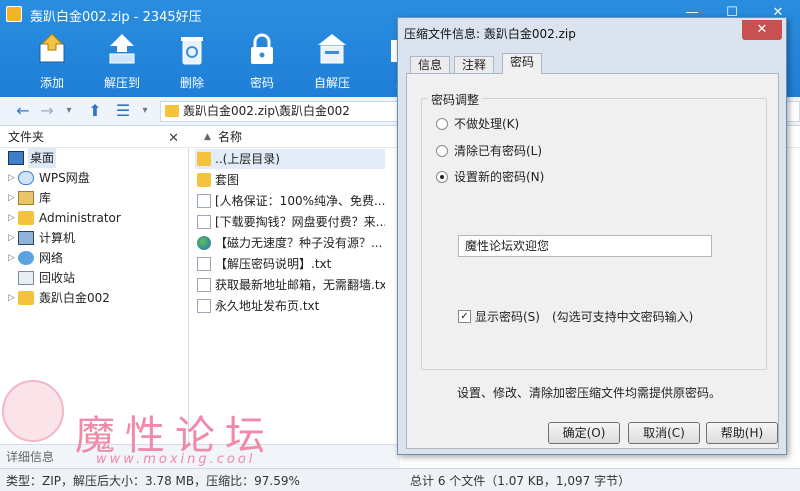 The image size is (800, 491). I want to click on password-input: 魔性论坛欢迎您, so click(585, 246).